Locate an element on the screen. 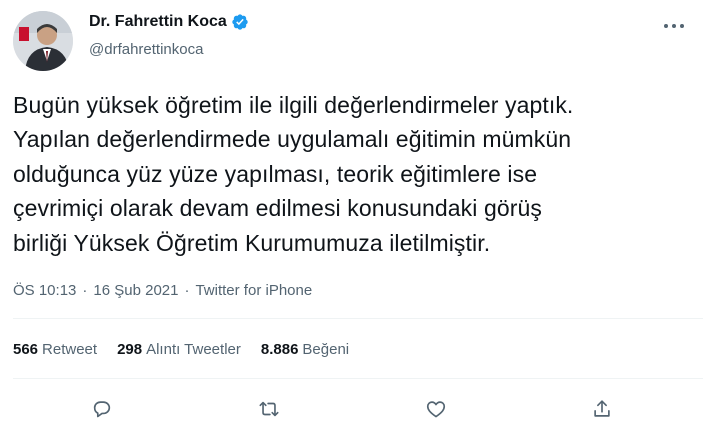 Image resolution: width=703 pixels, height=434 pixels. quotes-stat: 298 Alıntı Tweetler is located at coordinates (179, 349).